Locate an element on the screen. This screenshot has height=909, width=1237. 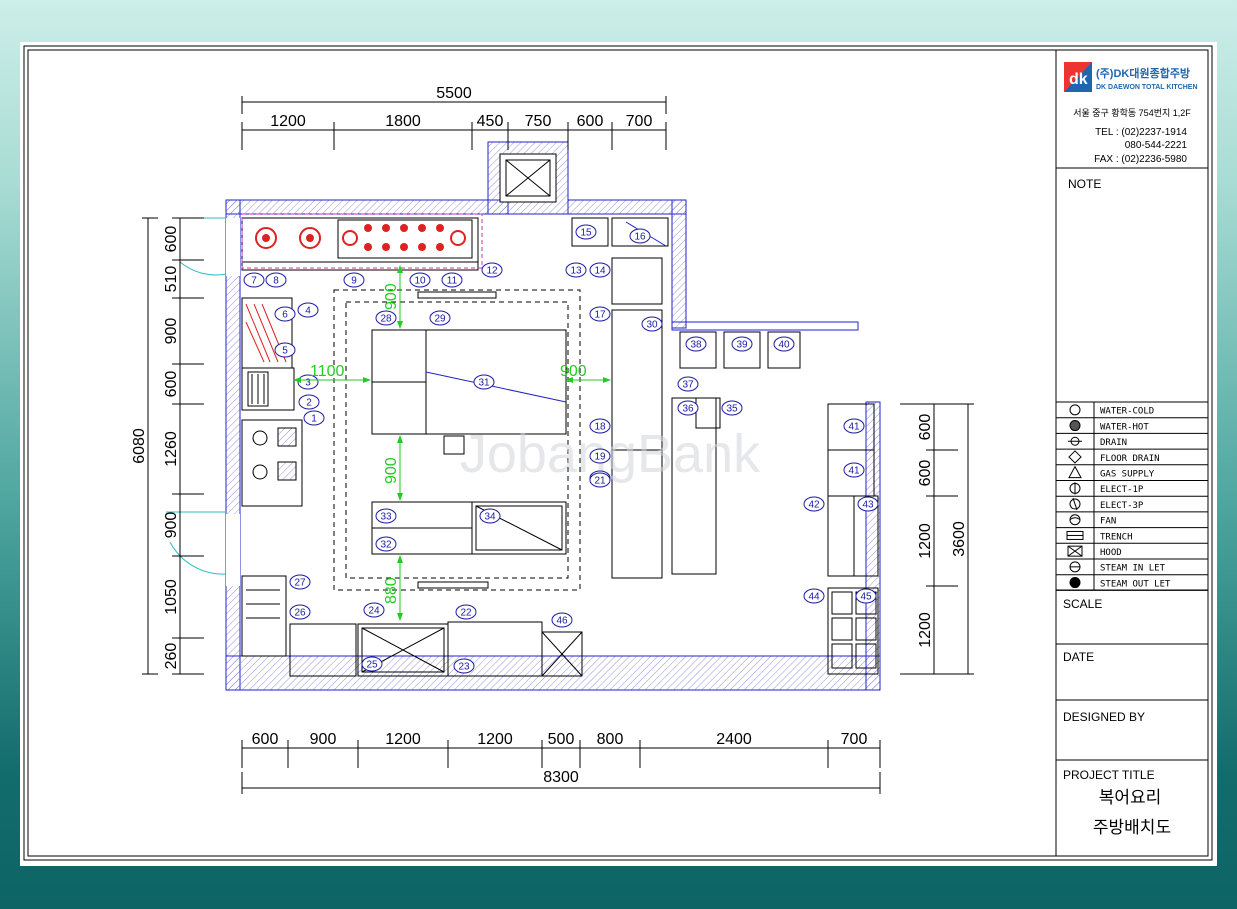
water-cold-icon is located at coordinates (1075, 410).